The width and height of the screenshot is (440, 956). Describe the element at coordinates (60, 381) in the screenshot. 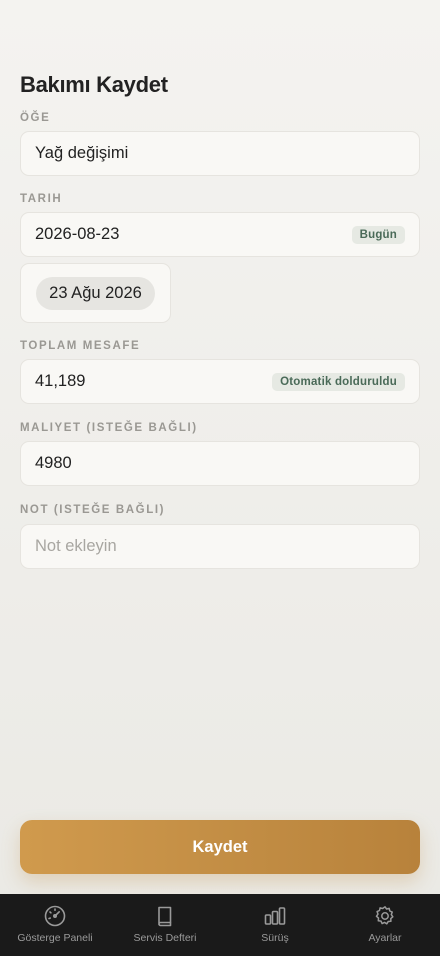

I see `distance-value: 41,189` at that location.